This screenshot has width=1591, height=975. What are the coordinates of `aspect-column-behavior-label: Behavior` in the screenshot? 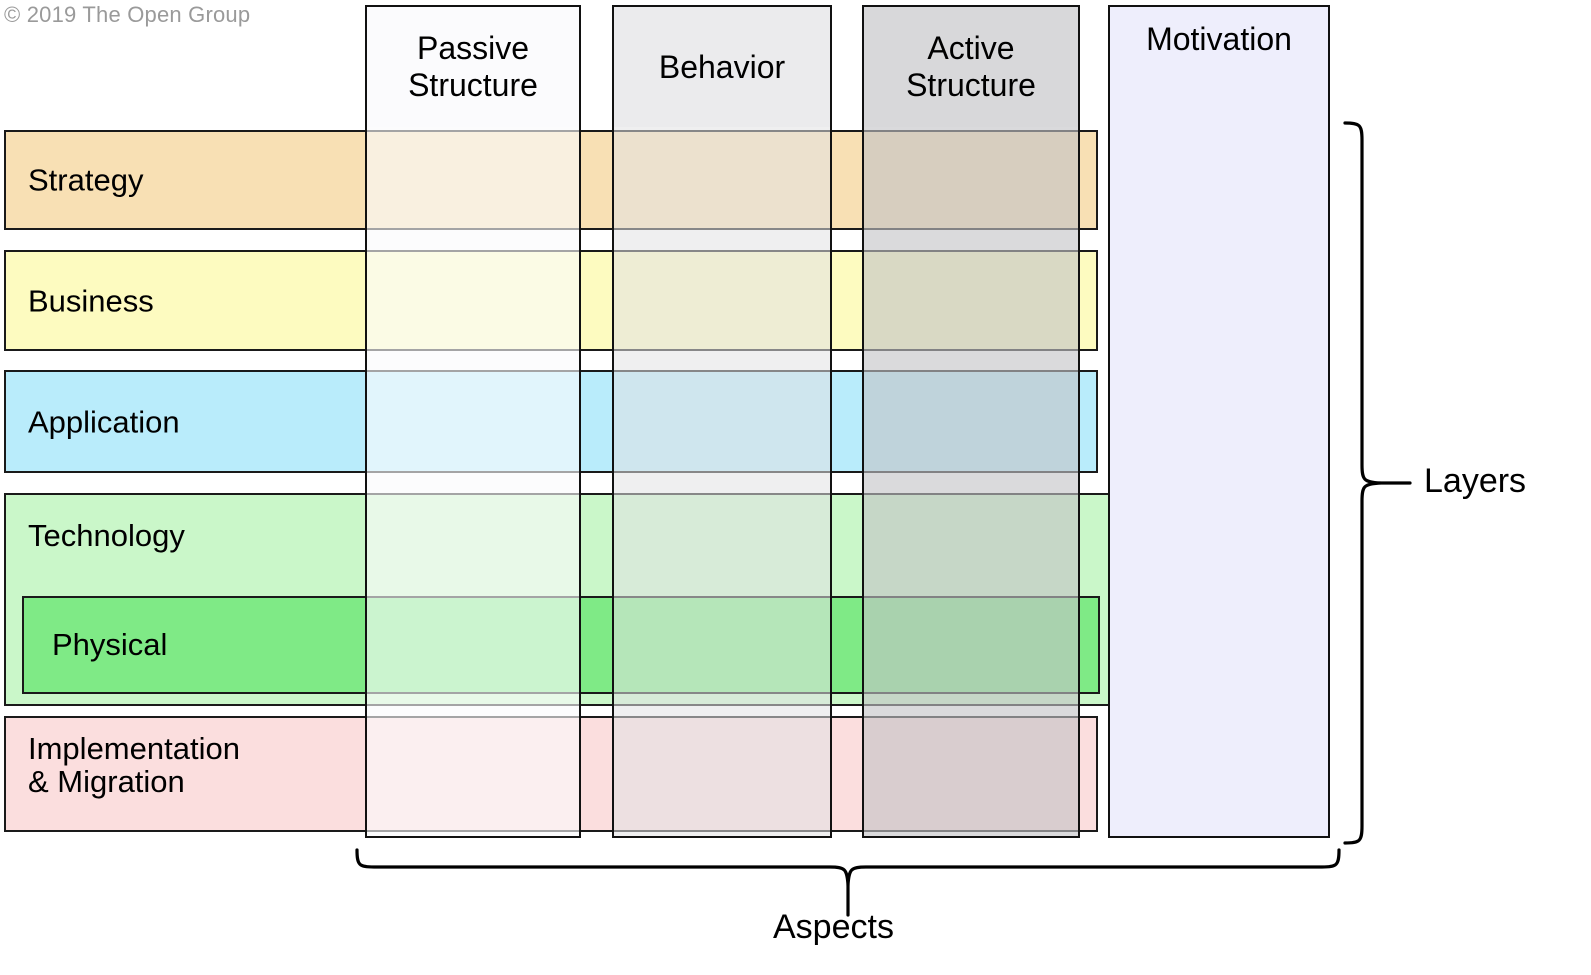 It's located at (722, 67).